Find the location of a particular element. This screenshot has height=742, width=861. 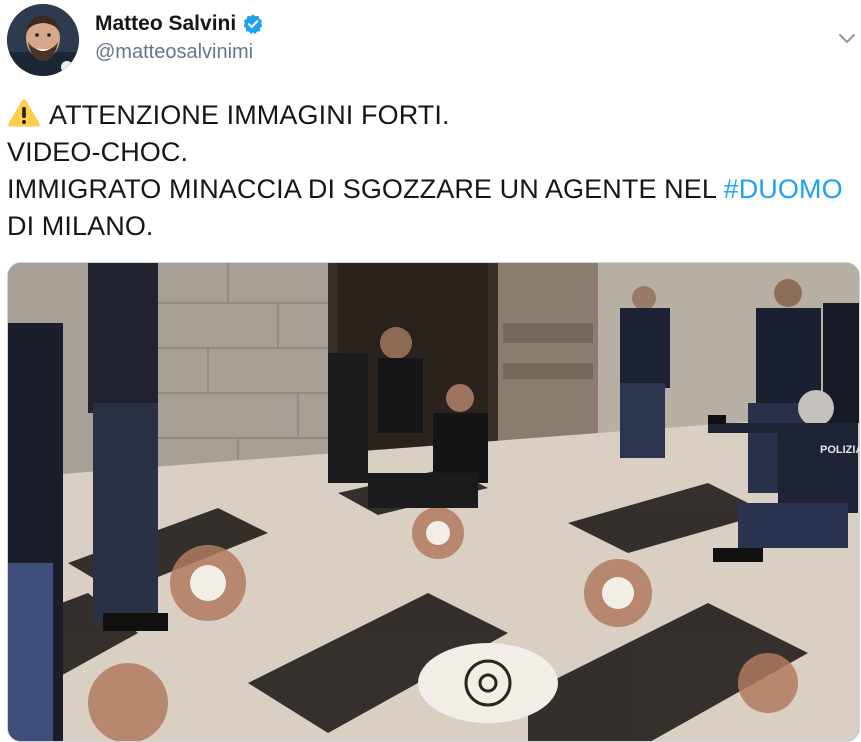

tweet-line-1-text: ATTENZIONE IMMAGINI FORTI. is located at coordinates (249, 115).